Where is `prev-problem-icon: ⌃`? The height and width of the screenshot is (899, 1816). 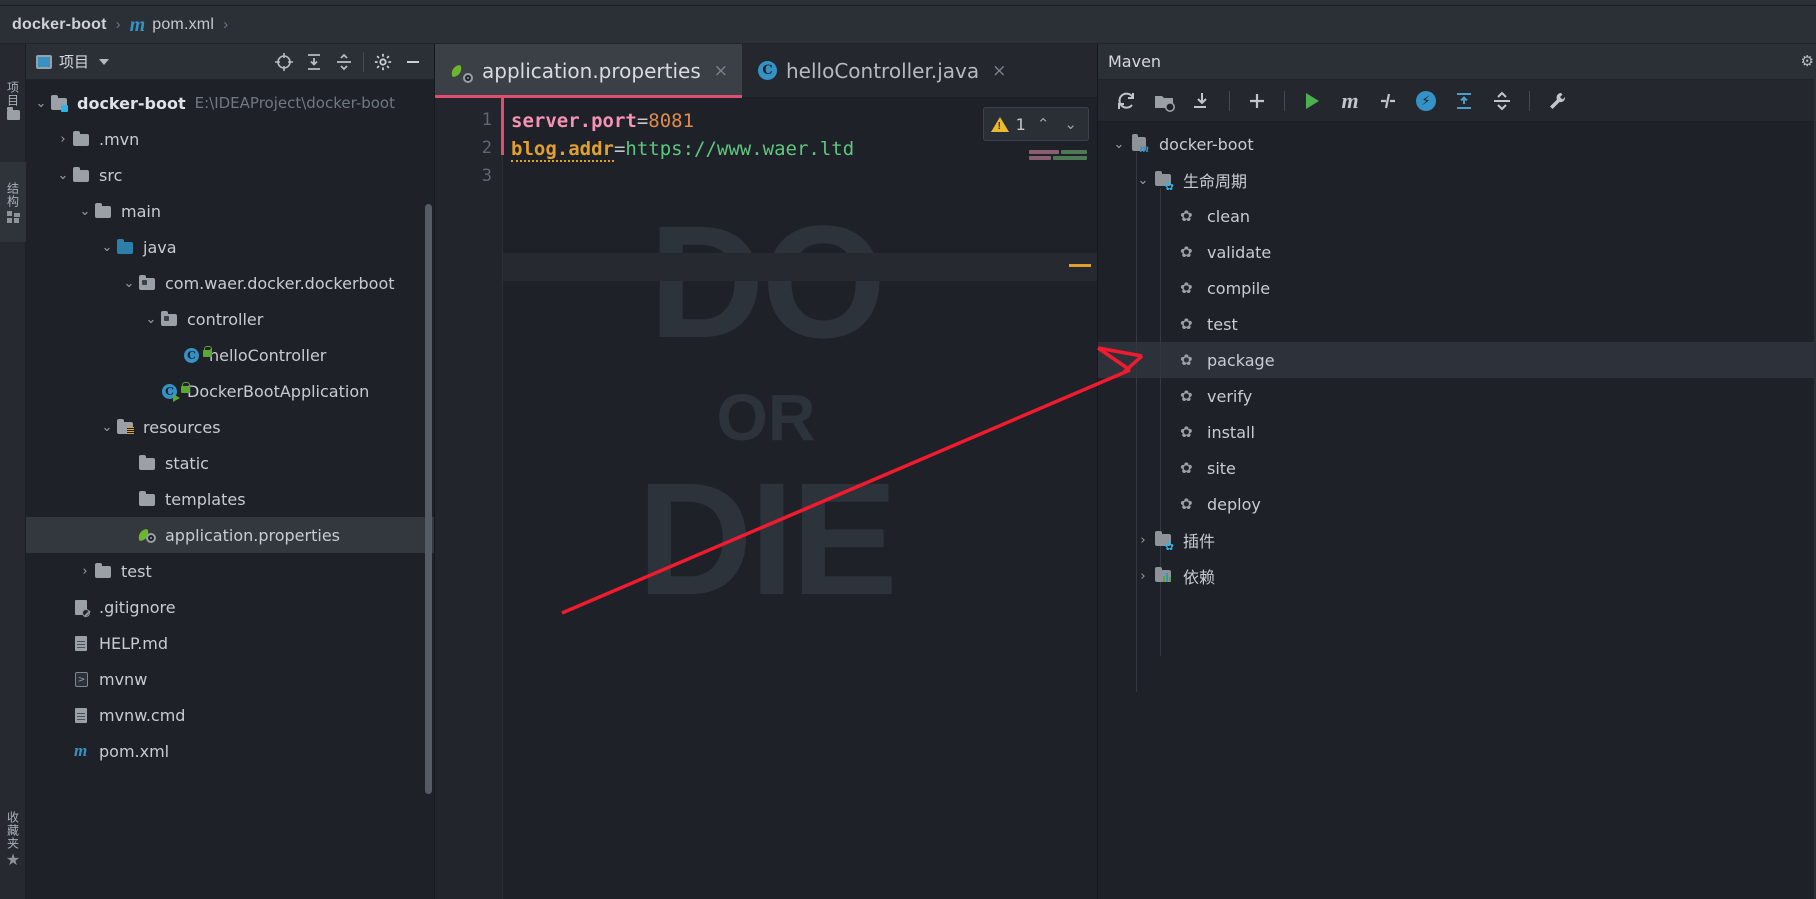 prev-problem-icon: ⌃ is located at coordinates (1043, 124).